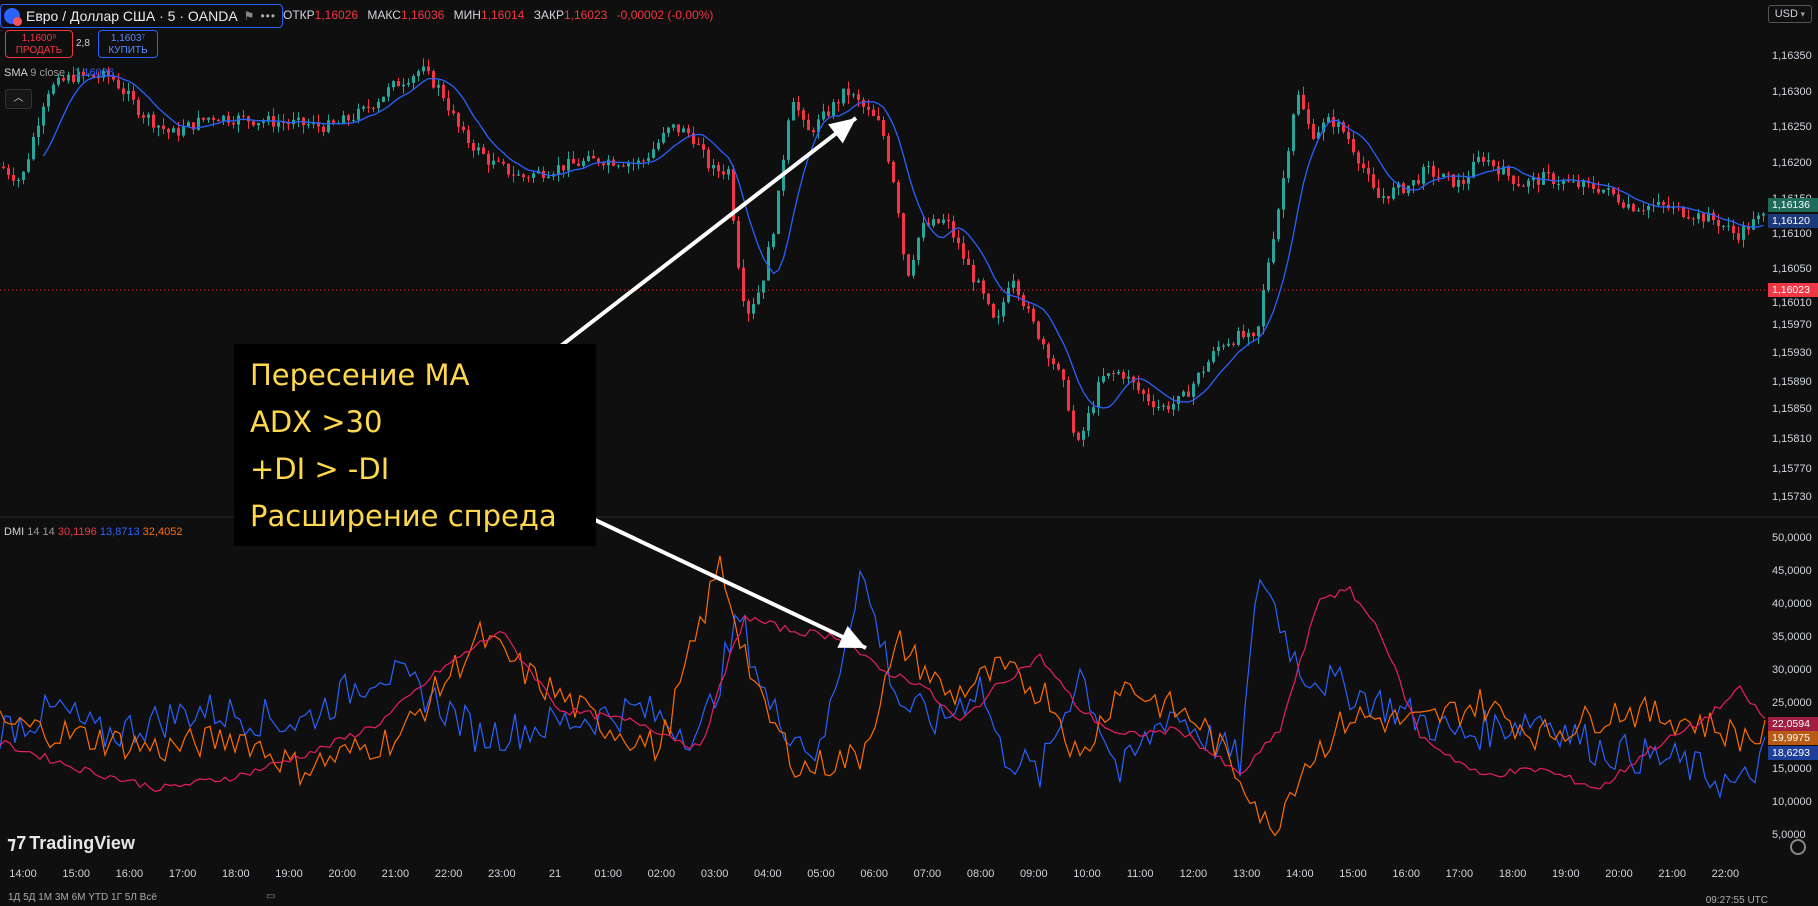 The image size is (1818, 906). I want to click on bottom-range-bar: 1Д 5Д 1М 3М 6М YTD 1Г 5Л Всё ▭, so click(909, 898).